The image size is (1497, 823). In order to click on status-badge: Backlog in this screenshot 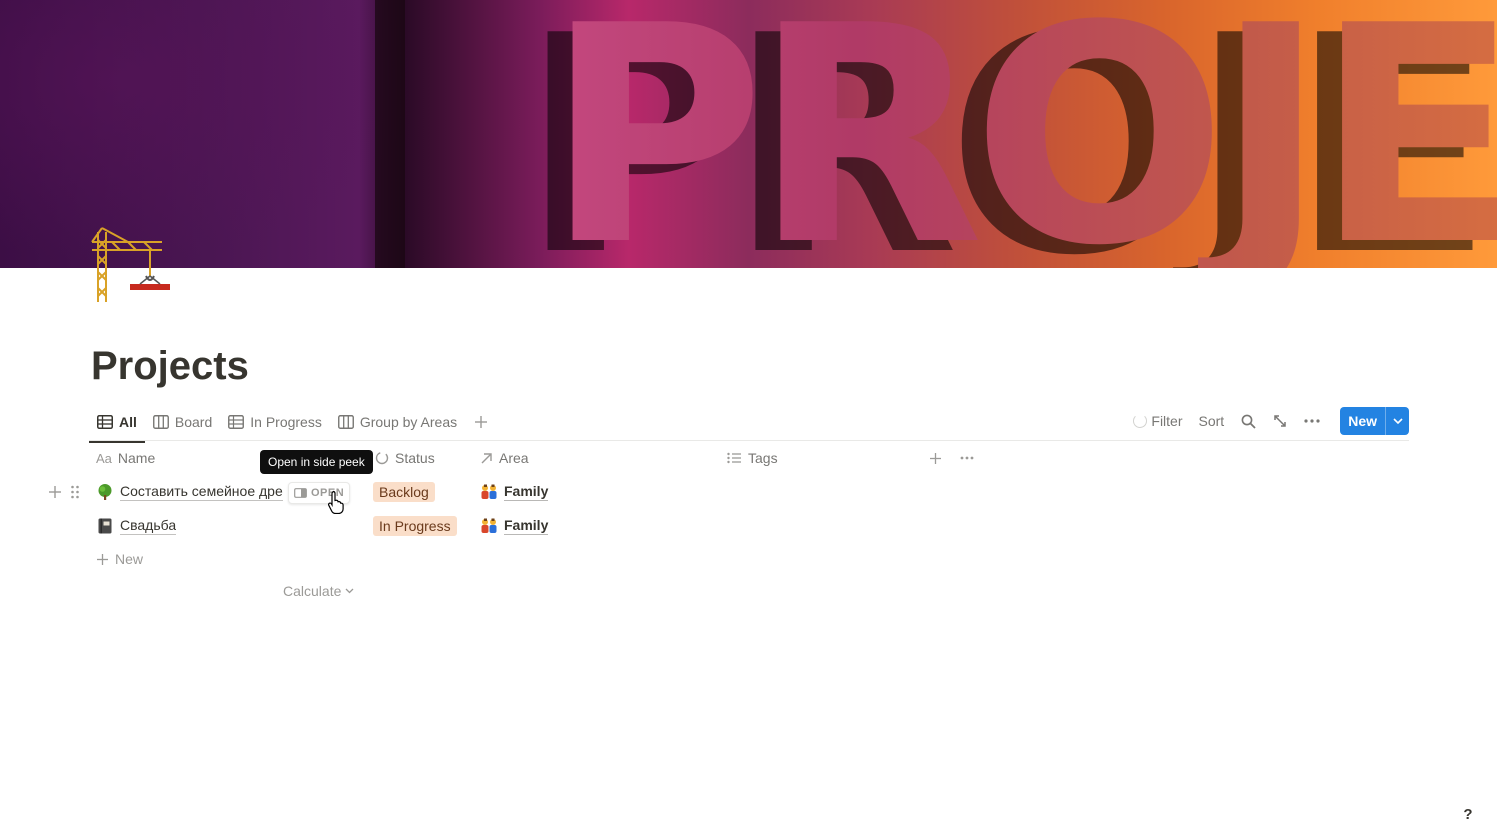, I will do `click(404, 492)`.